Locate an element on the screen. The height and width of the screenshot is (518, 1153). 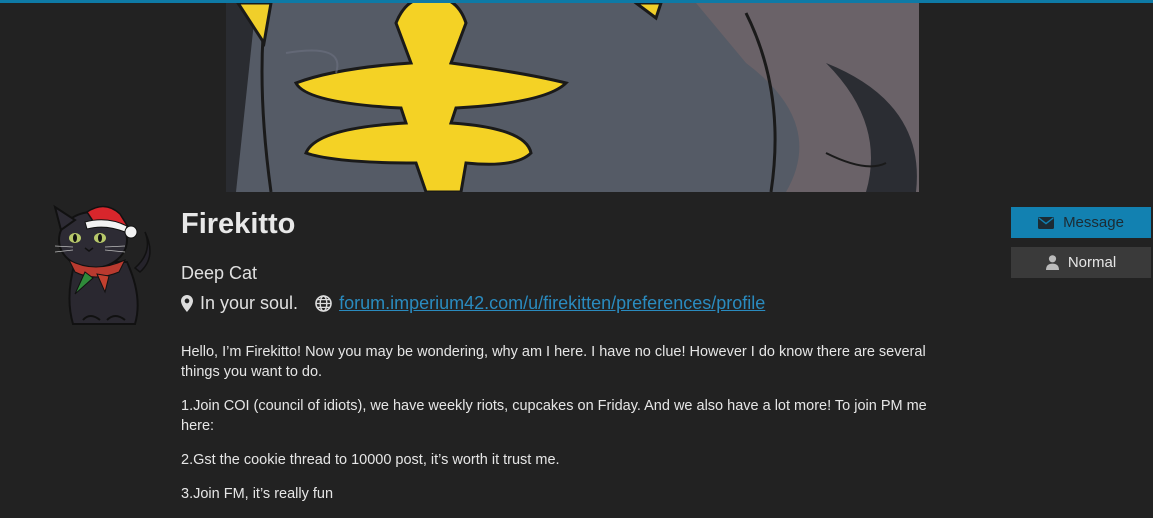
message-button: Message is located at coordinates (1081, 222).